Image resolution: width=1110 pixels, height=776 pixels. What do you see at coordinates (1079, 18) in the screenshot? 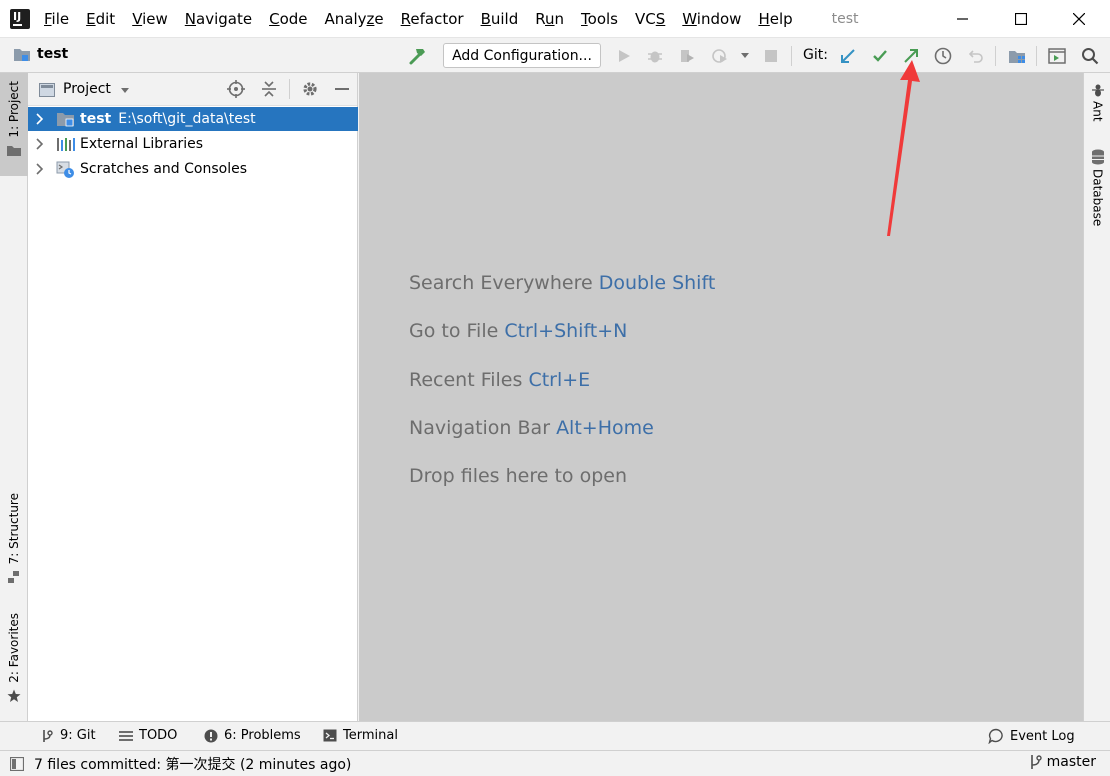
I see `close-button` at bounding box center [1079, 18].